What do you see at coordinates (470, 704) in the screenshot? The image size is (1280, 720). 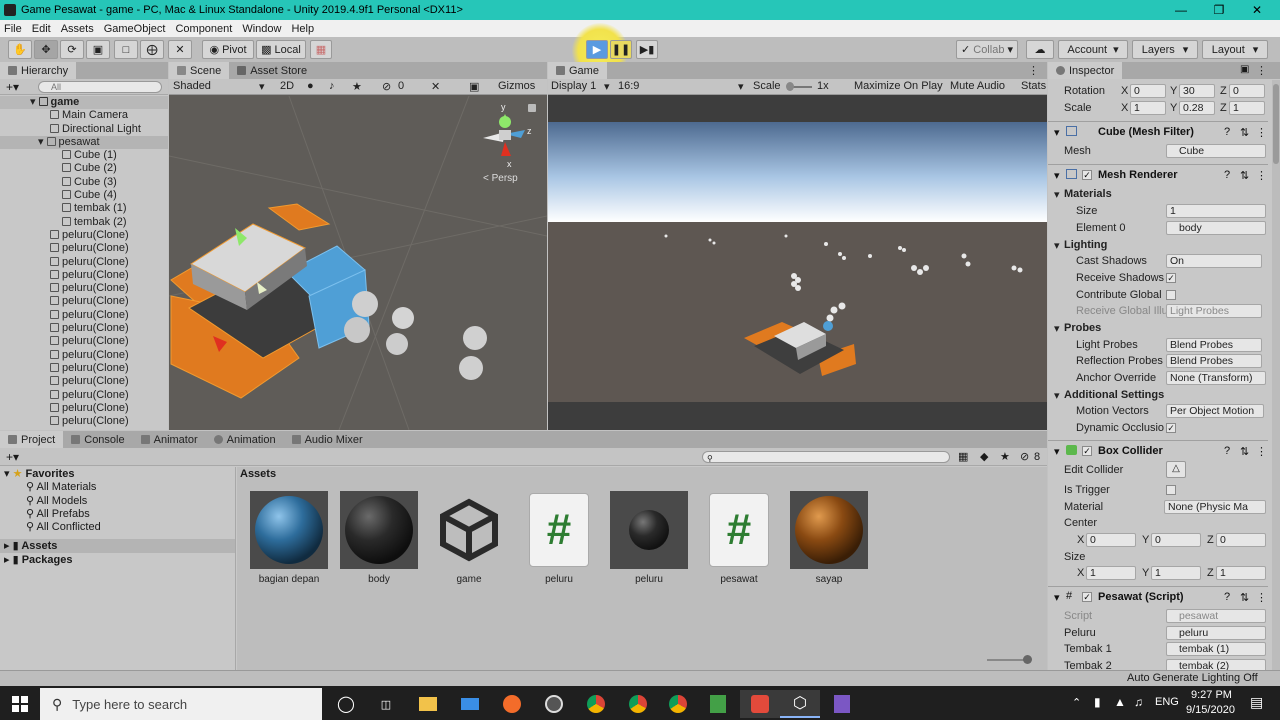 I see `mail-button` at bounding box center [470, 704].